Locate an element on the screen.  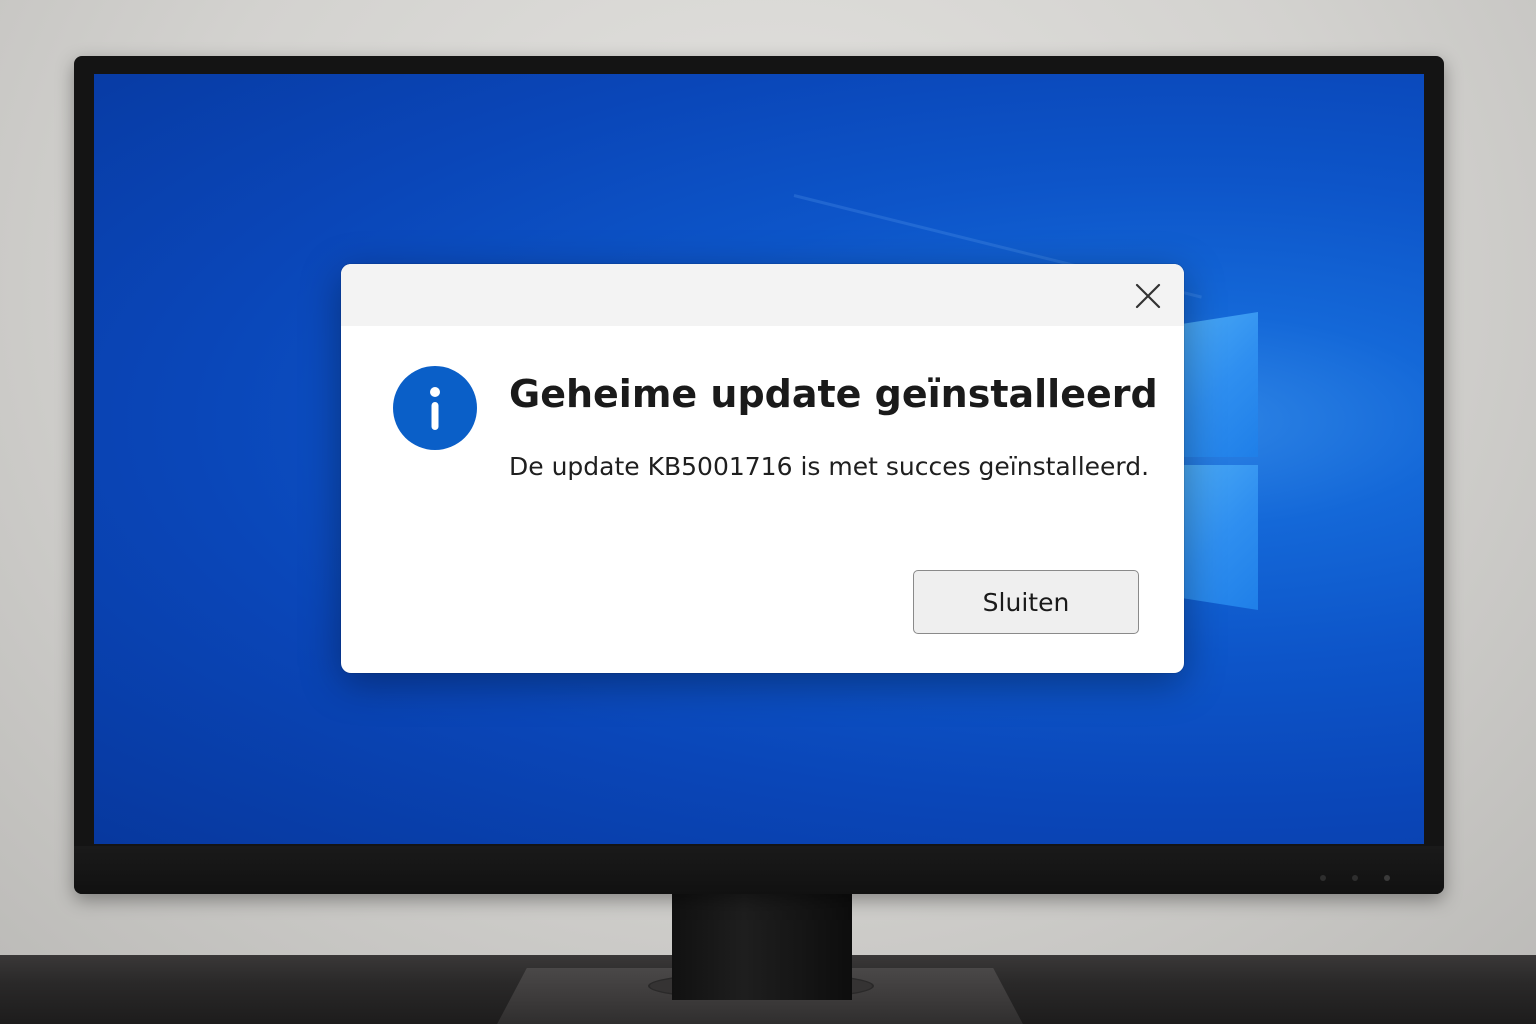
close-icon is located at coordinates (1148, 296).